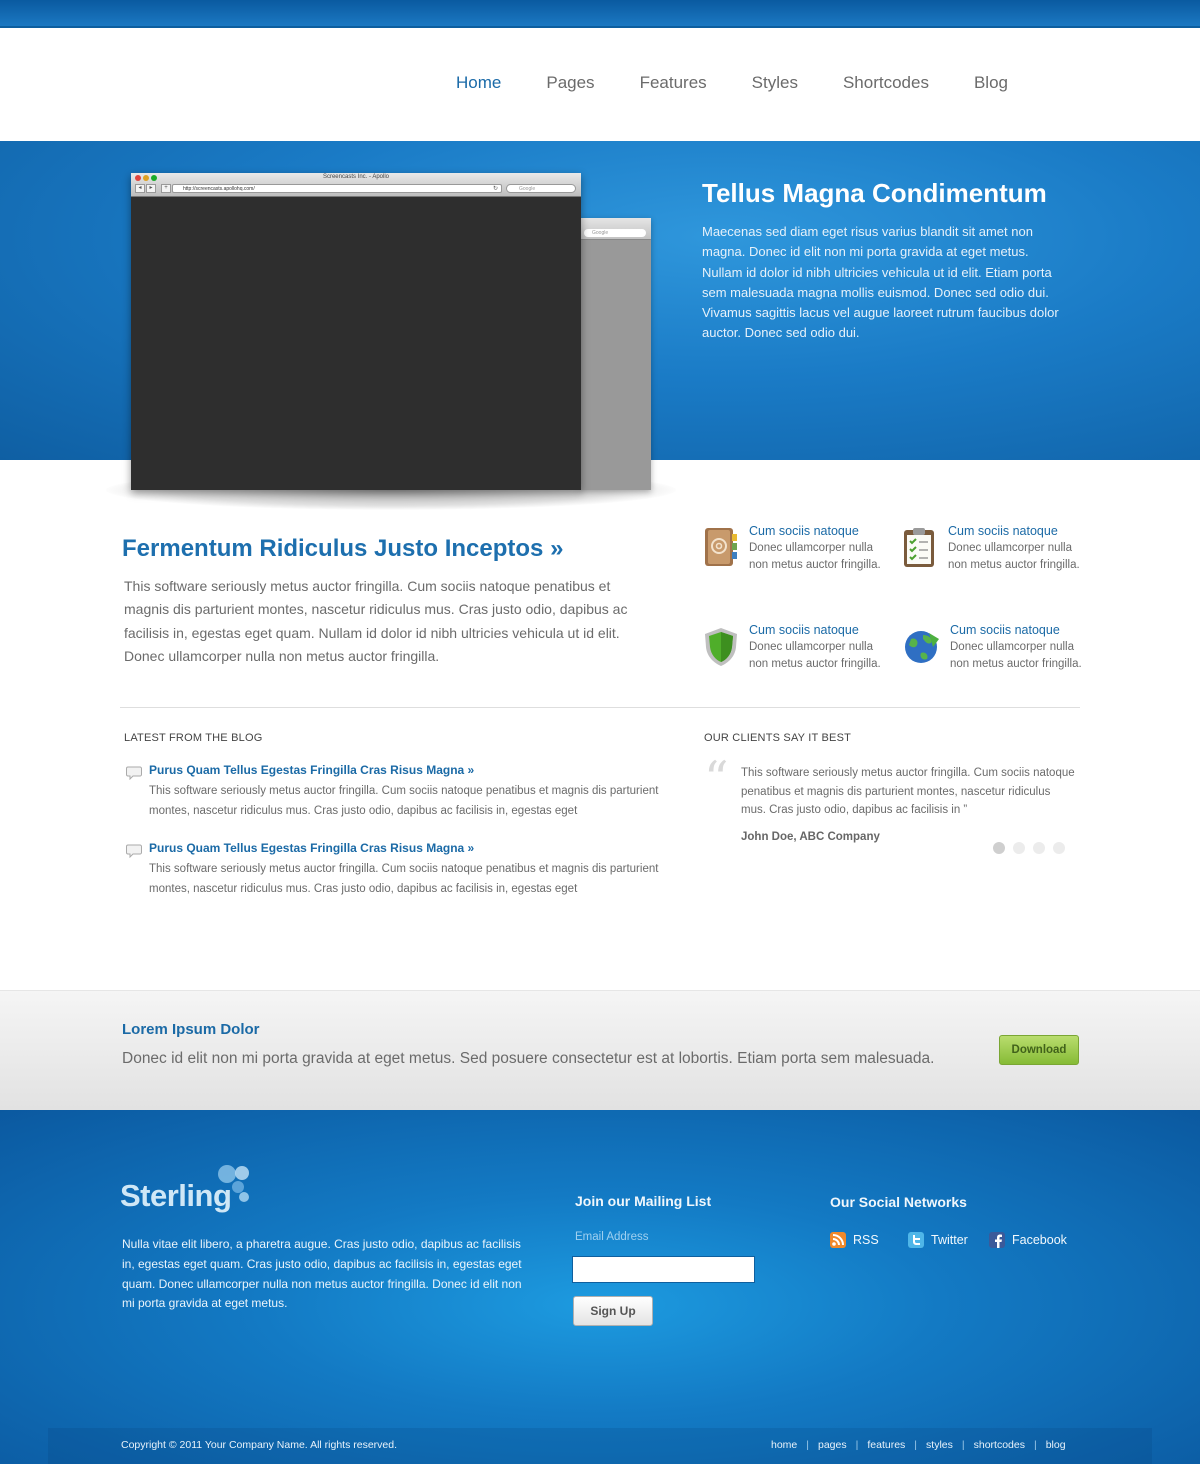 The width and height of the screenshot is (1200, 1464). Describe the element at coordinates (999, 1445) in the screenshot. I see `footer-link-shortcodes: shortcodes` at that location.